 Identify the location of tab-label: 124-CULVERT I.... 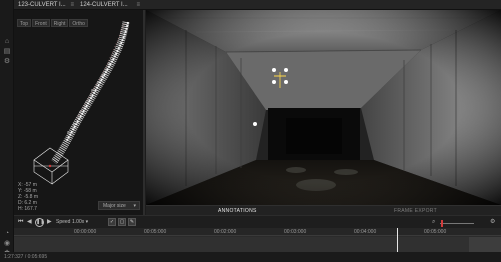
(104, 5).